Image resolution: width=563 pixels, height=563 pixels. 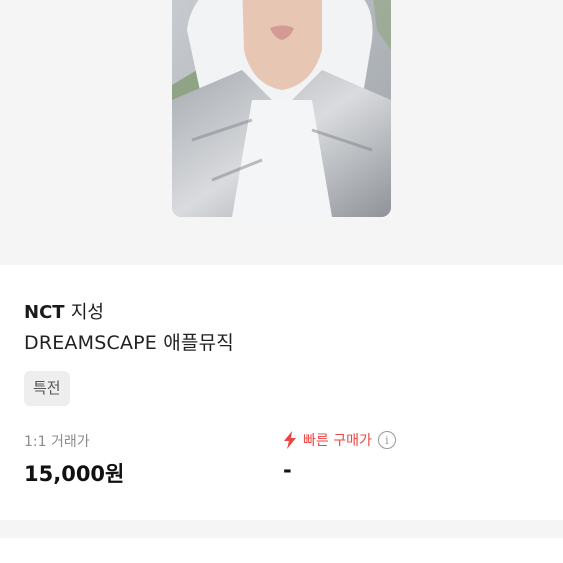 What do you see at coordinates (281, 529) in the screenshot?
I see `section-divider` at bounding box center [281, 529].